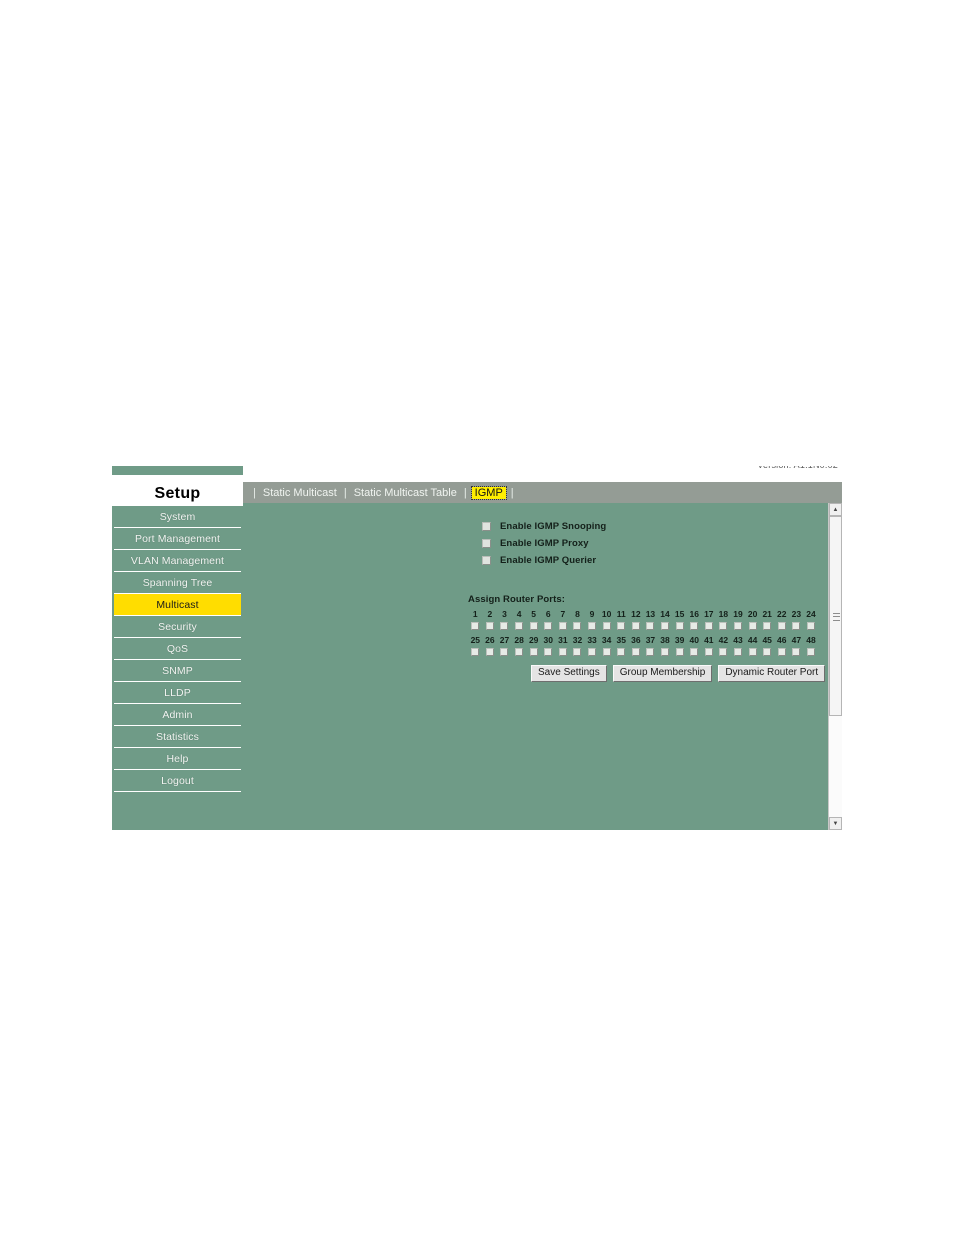  Describe the element at coordinates (300, 493) in the screenshot. I see `tab-static-multicast: Static Multicast` at that location.